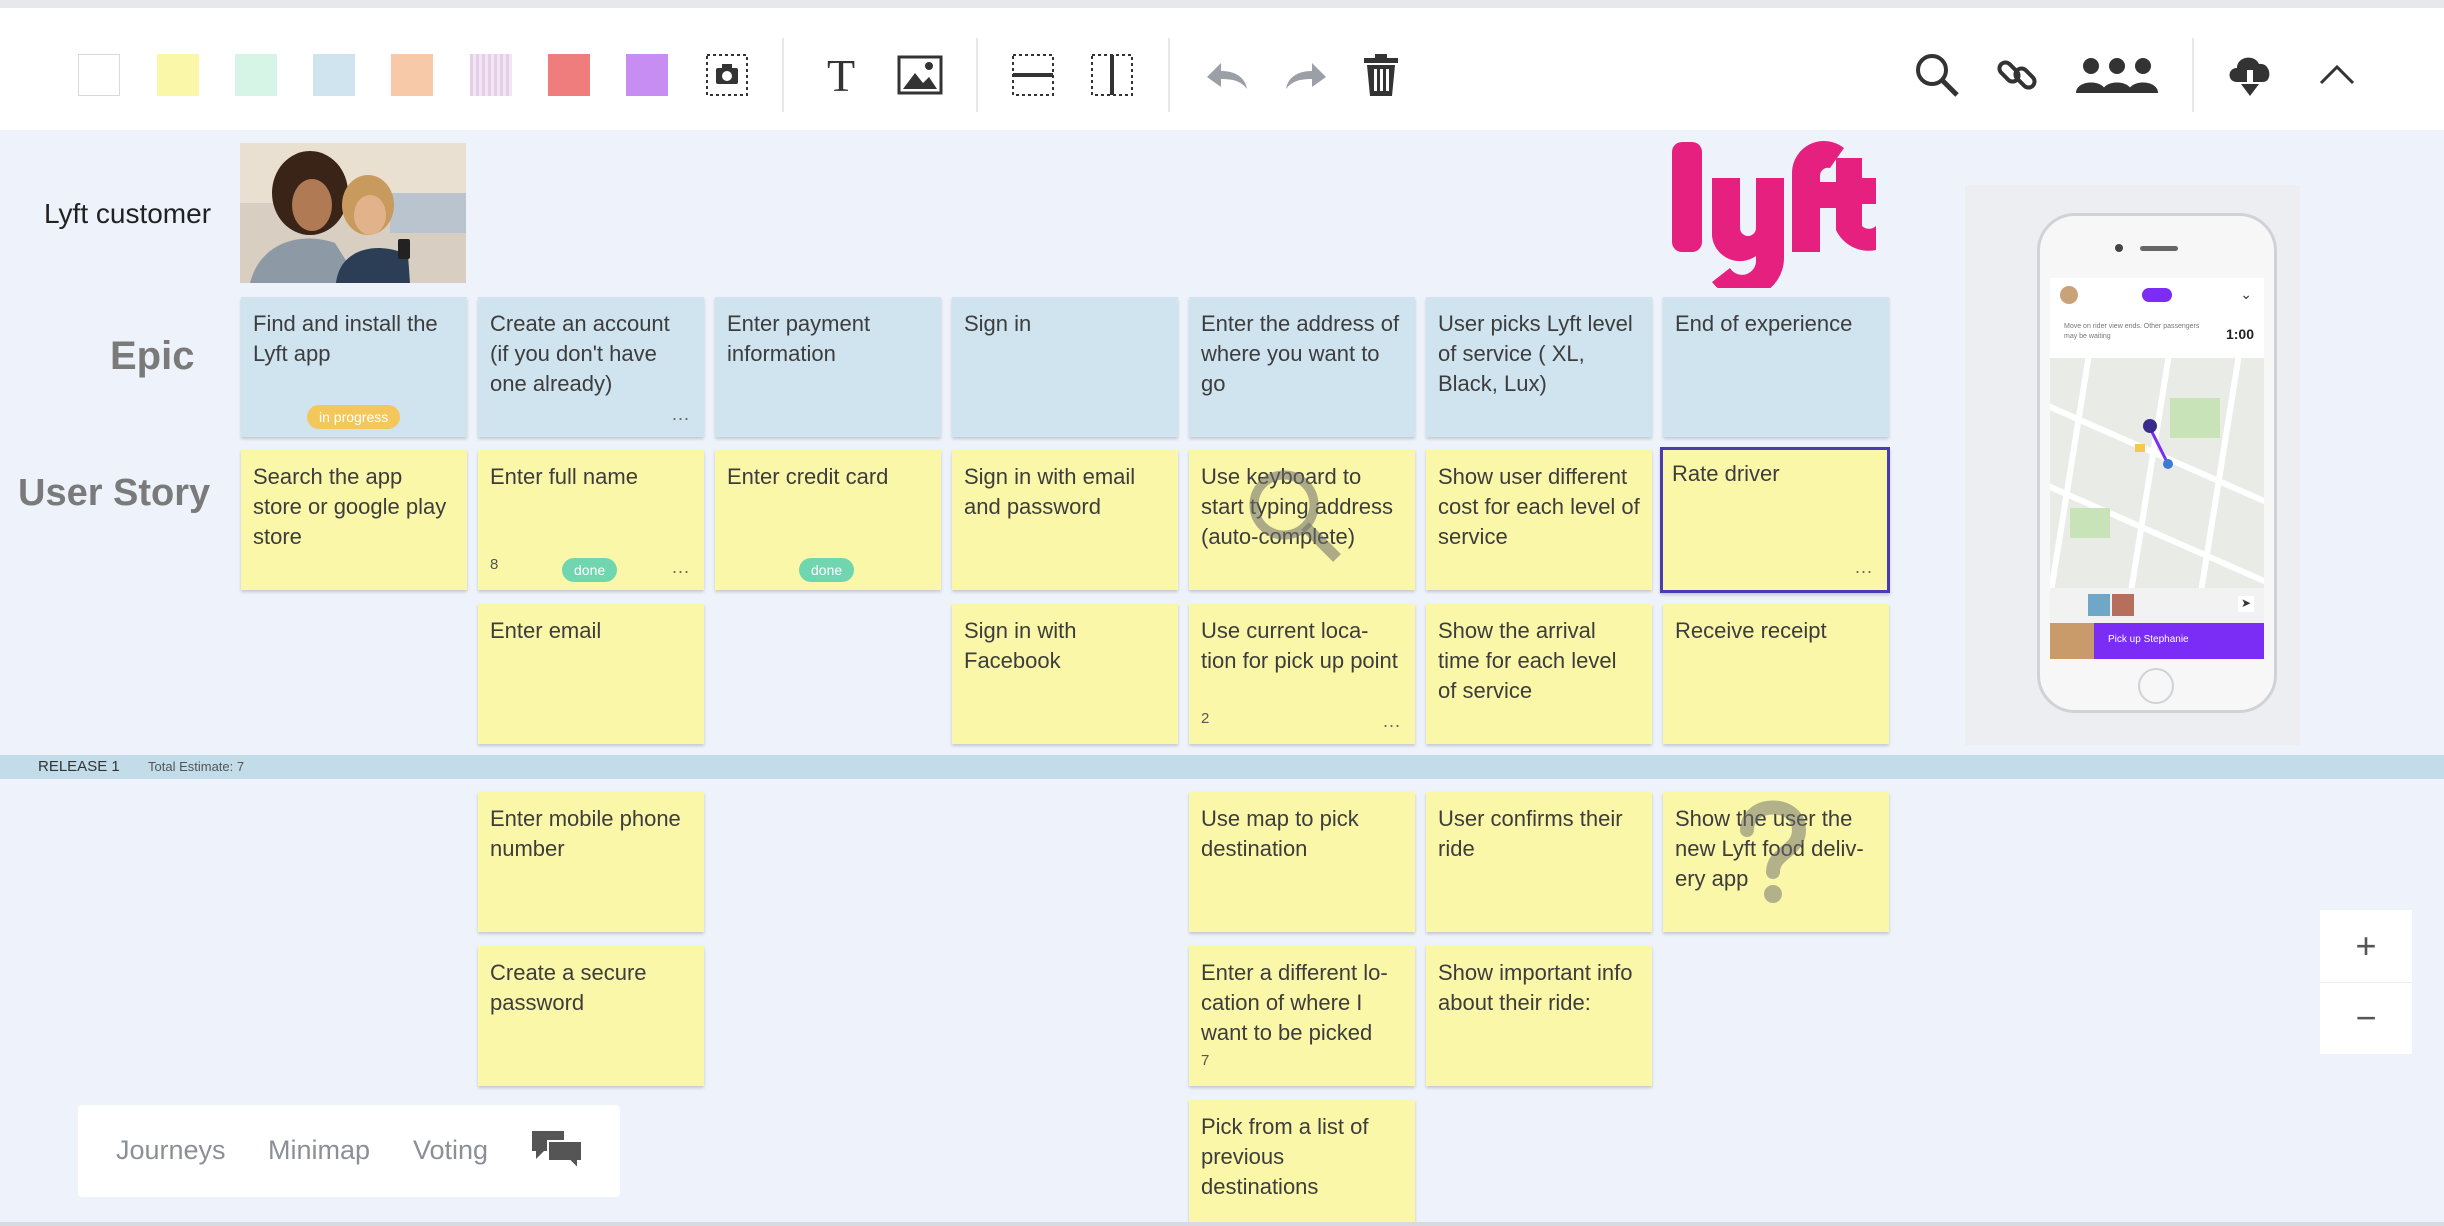  Describe the element at coordinates (99, 75) in the screenshot. I see `swatch-white` at that location.